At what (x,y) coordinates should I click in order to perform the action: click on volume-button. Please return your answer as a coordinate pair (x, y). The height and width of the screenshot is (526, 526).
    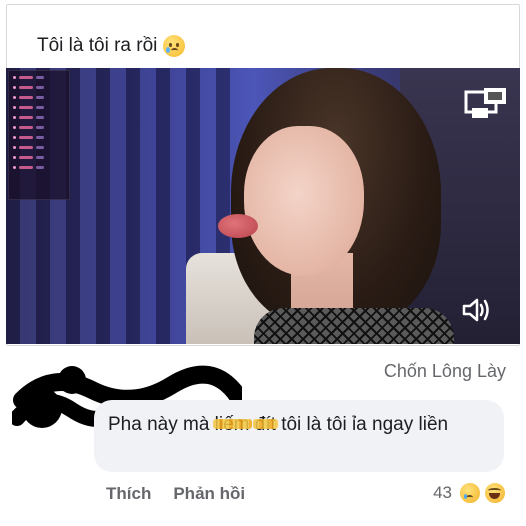
    Looking at the image, I should click on (477, 310).